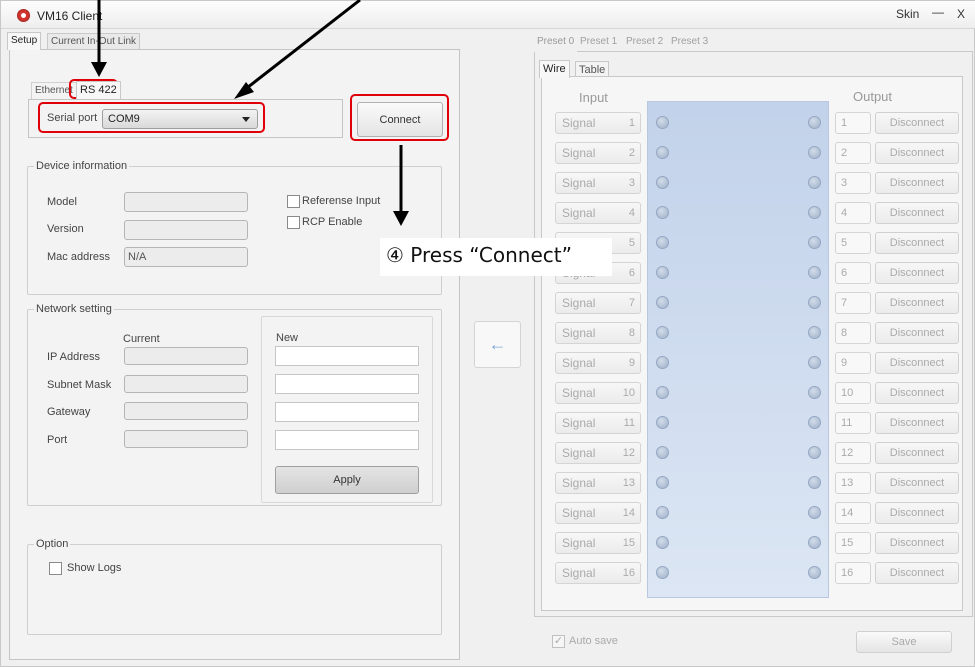 Image resolution: width=975 pixels, height=667 pixels. What do you see at coordinates (690, 42) in the screenshot?
I see `tab-preset-3: Preset 3` at bounding box center [690, 42].